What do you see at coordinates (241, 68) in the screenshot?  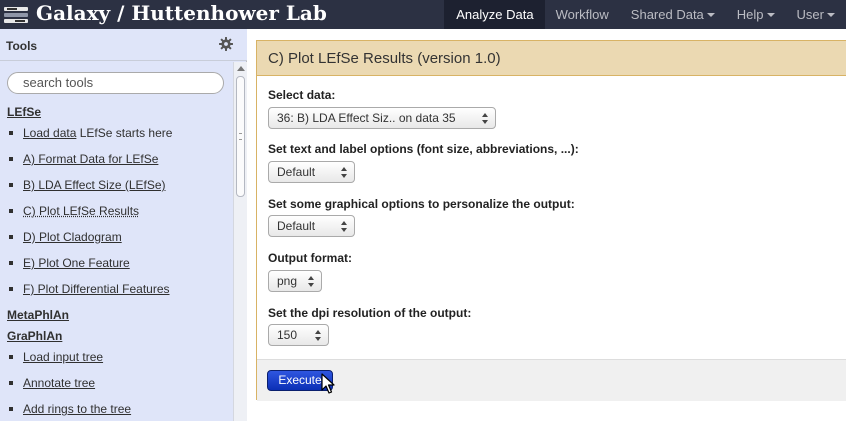 I see `scroll-up-arrow-icon` at bounding box center [241, 68].